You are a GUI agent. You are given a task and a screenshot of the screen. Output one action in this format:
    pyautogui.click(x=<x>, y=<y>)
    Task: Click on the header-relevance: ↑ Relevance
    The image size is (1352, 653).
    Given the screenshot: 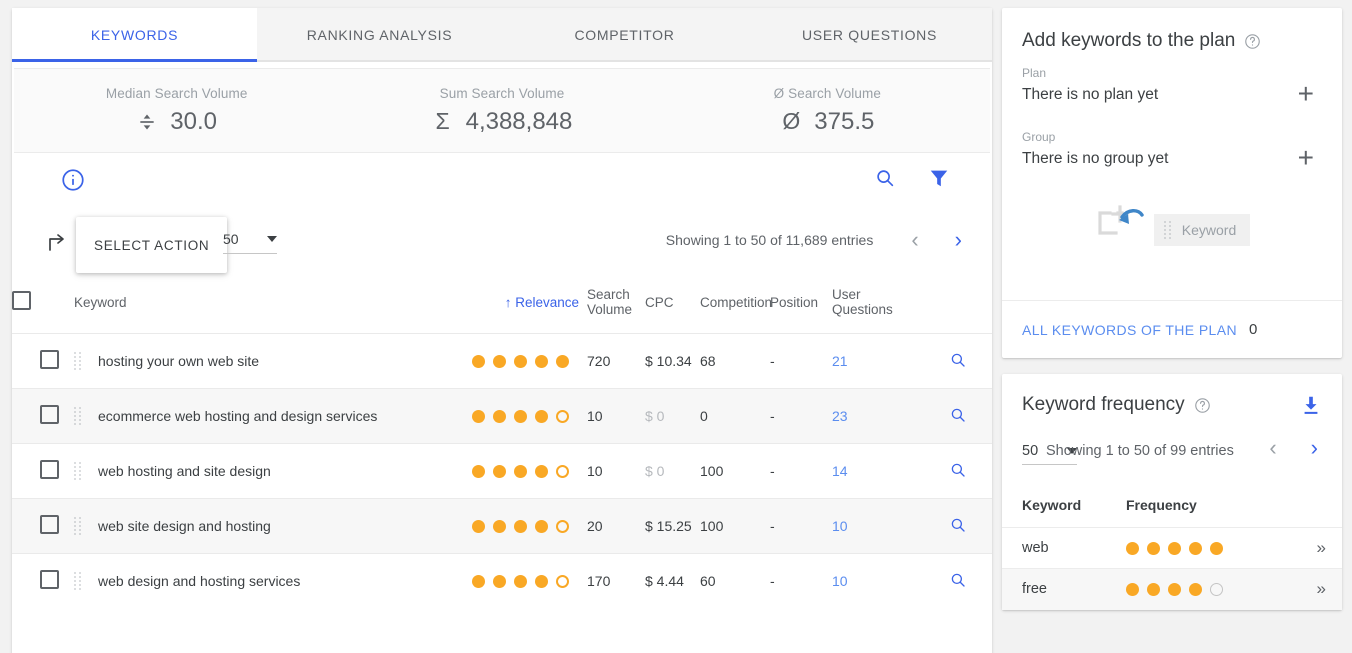 What is the action you would take?
    pyautogui.click(x=529, y=305)
    